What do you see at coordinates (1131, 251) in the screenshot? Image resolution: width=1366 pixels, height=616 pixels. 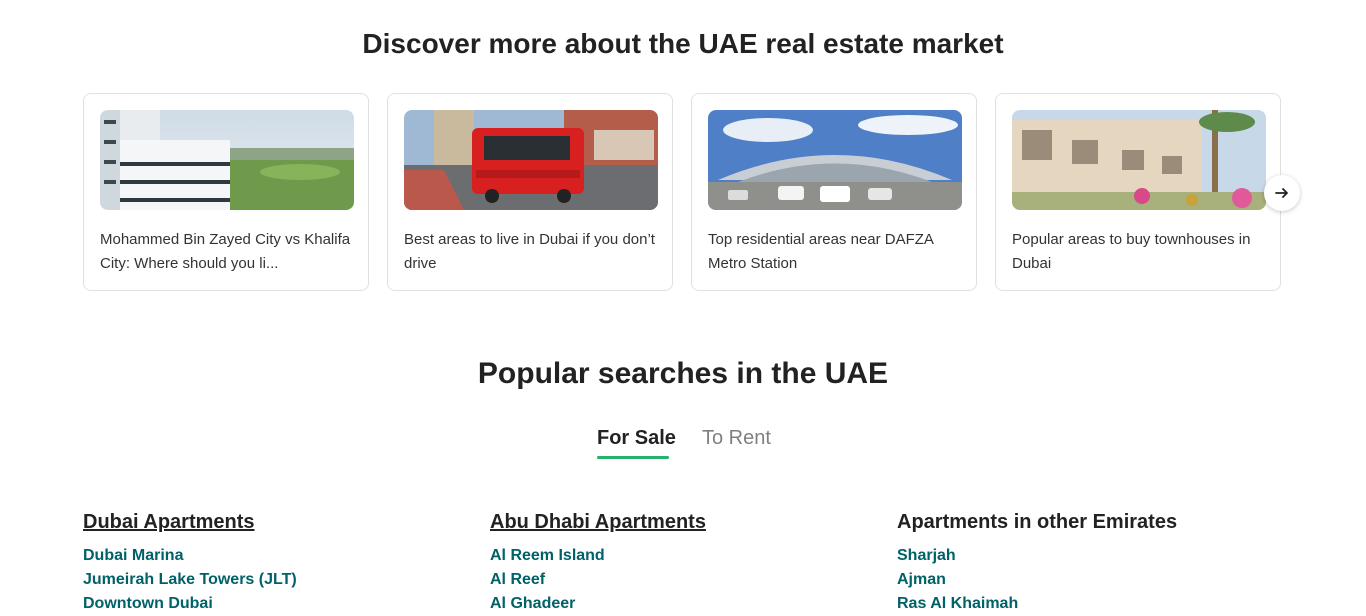 I see `article-title: Popular areas to buy townhouses in Dubai` at bounding box center [1131, 251].